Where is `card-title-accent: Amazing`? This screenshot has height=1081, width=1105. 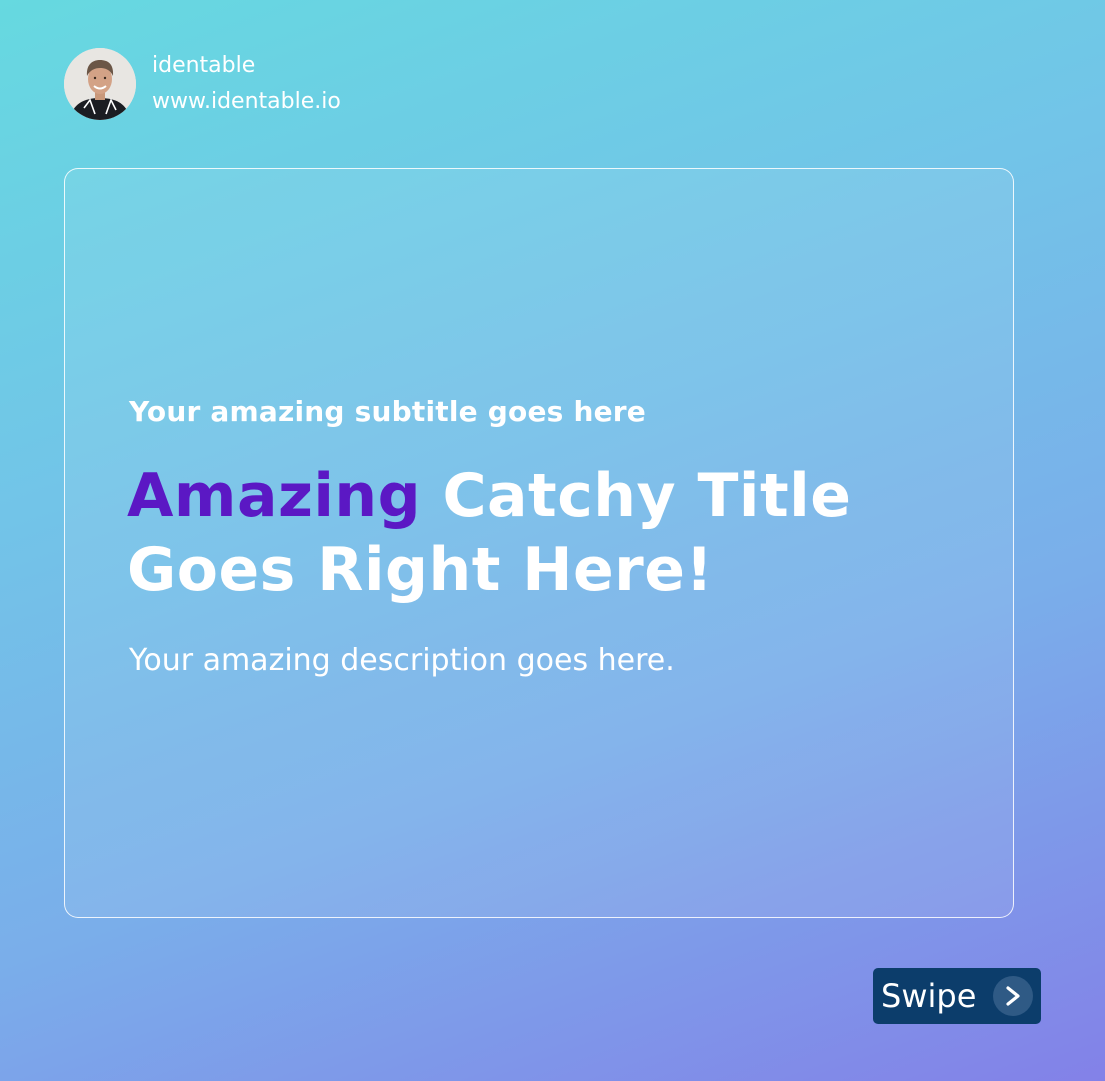 card-title-accent: Amazing is located at coordinates (274, 496).